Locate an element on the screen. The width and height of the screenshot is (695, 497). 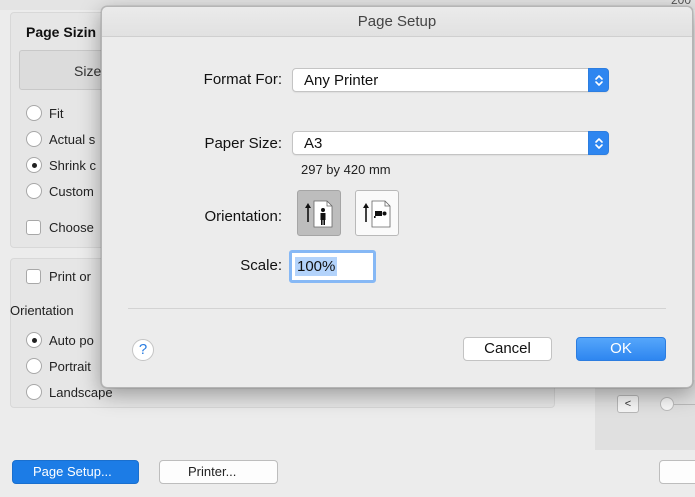
radio-label: Custom is located at coordinates (71, 191).